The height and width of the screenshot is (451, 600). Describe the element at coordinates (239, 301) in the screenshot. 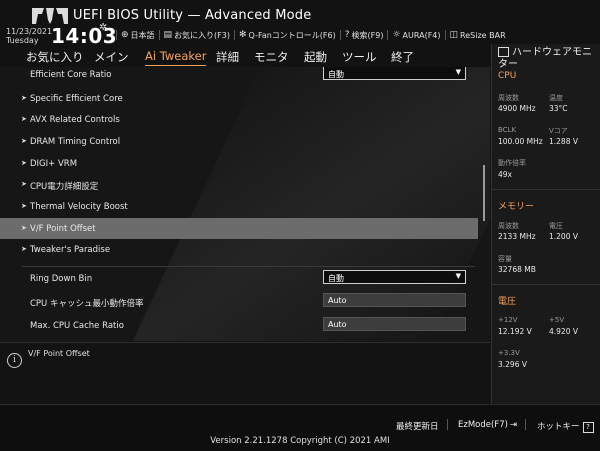

I see `cache-min-ratio-row: CPU キャッシュ最小動作倍率 Auto` at that location.